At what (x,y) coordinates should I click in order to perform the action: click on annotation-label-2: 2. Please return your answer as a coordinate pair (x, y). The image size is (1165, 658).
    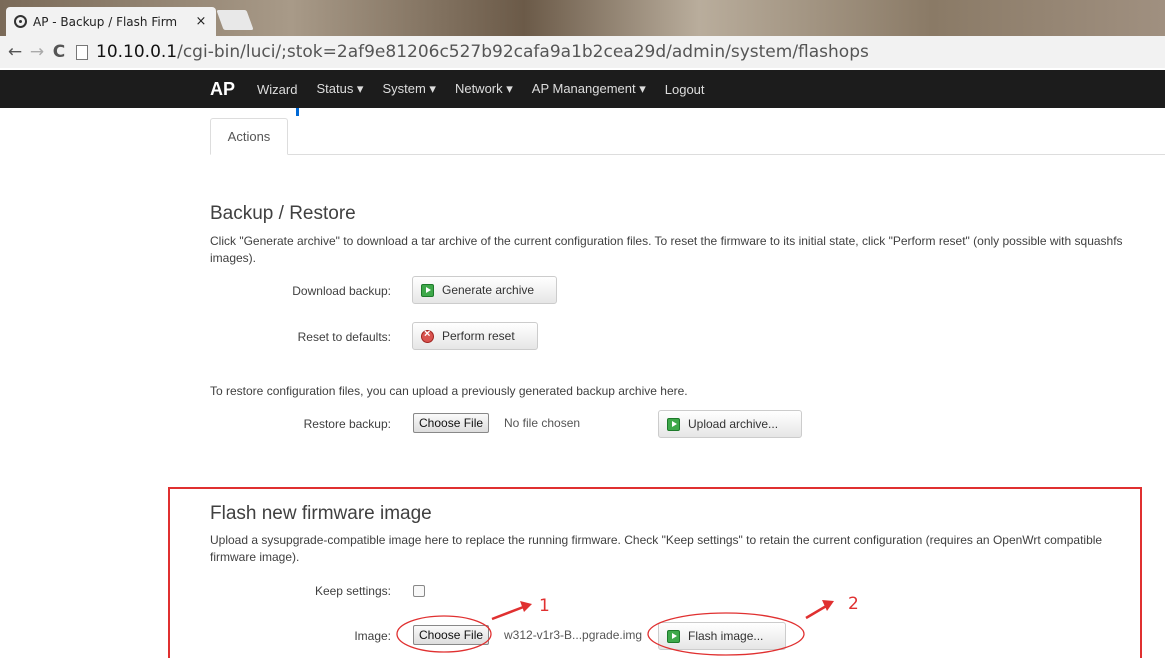
    Looking at the image, I should click on (853, 604).